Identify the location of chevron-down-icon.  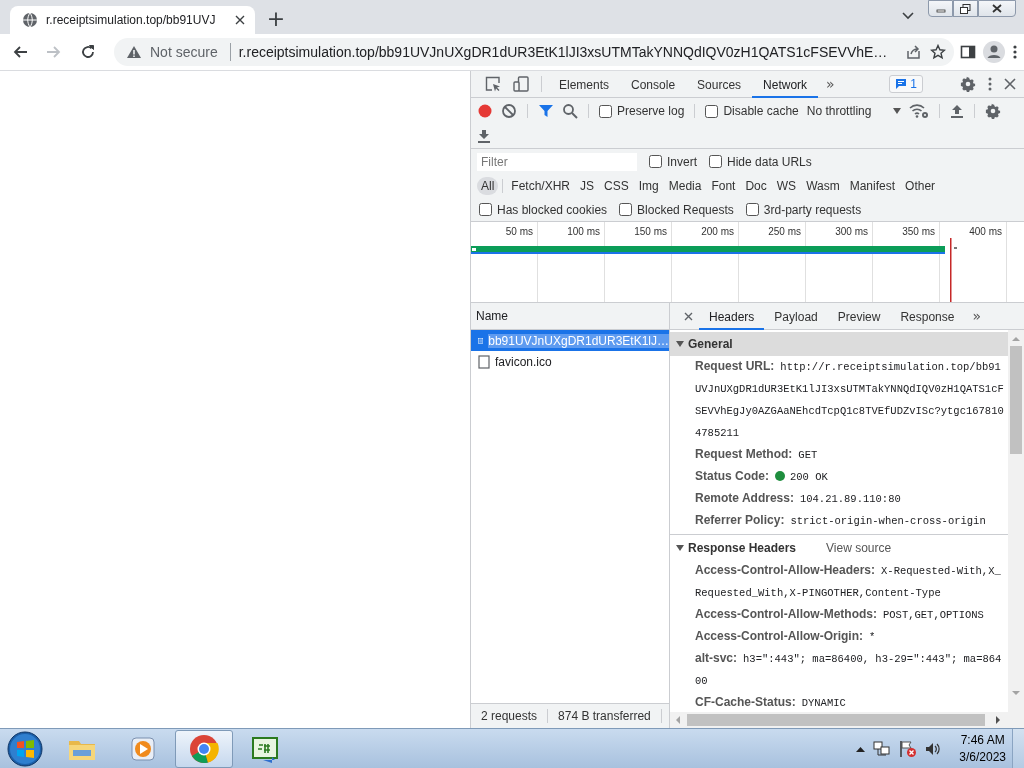
(908, 16).